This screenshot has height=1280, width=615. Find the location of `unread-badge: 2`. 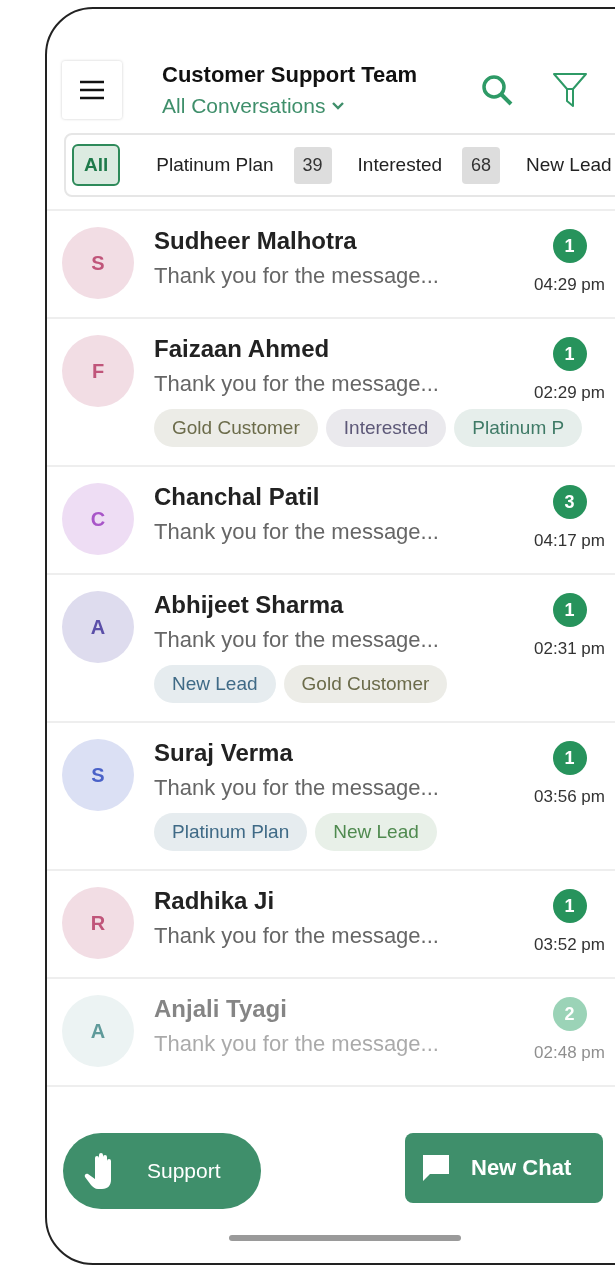

unread-badge: 2 is located at coordinates (569, 1014).